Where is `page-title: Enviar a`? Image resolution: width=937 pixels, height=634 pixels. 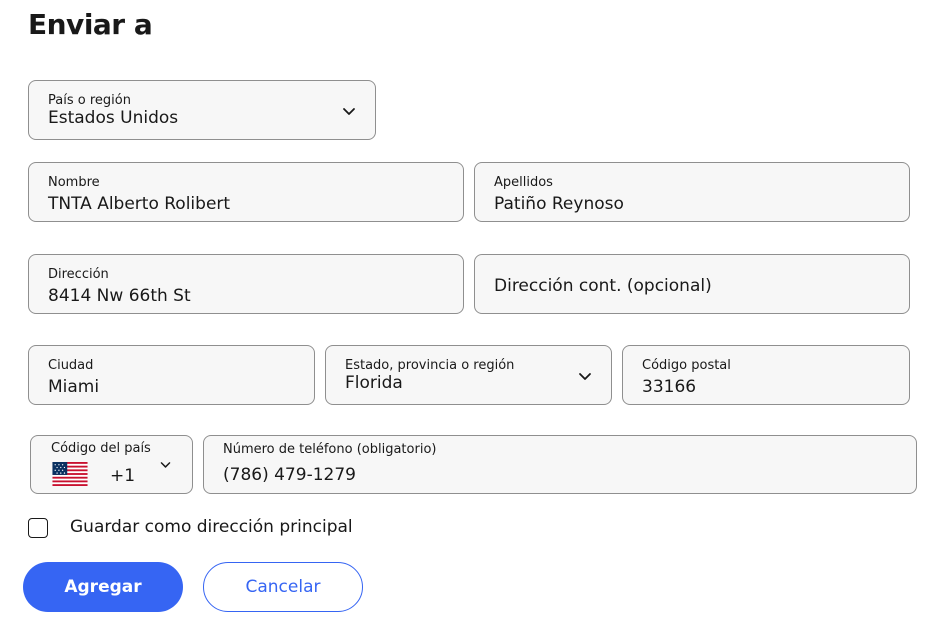
page-title: Enviar a is located at coordinates (90, 24).